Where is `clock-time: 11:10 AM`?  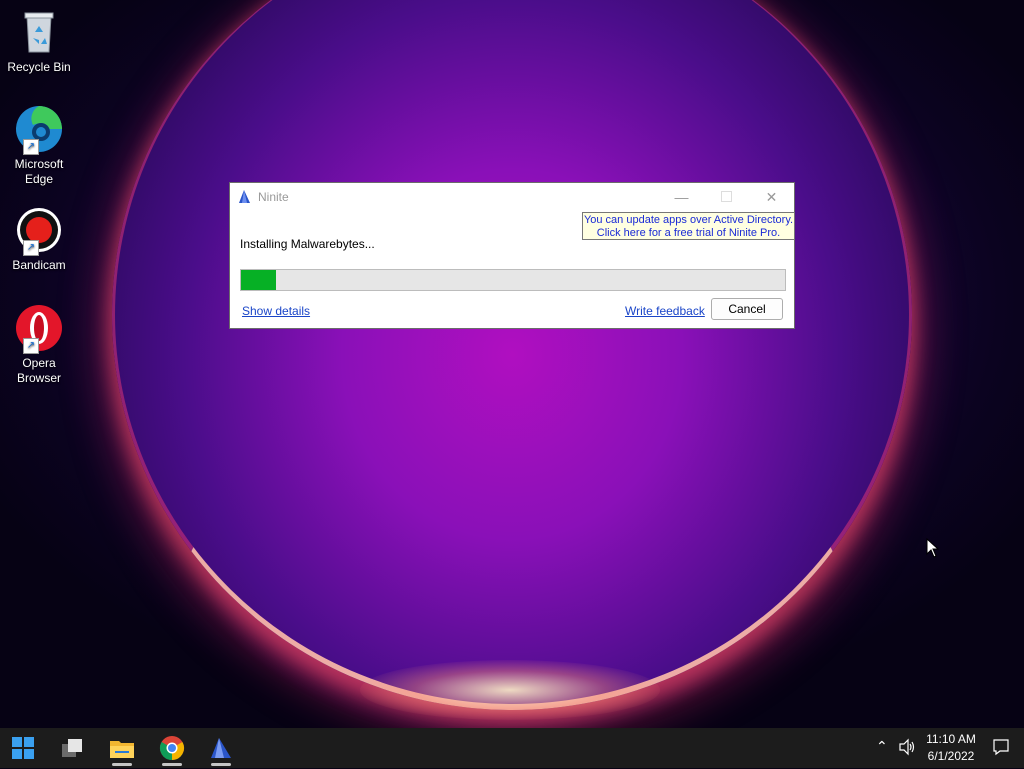 clock-time: 11:10 AM is located at coordinates (951, 739).